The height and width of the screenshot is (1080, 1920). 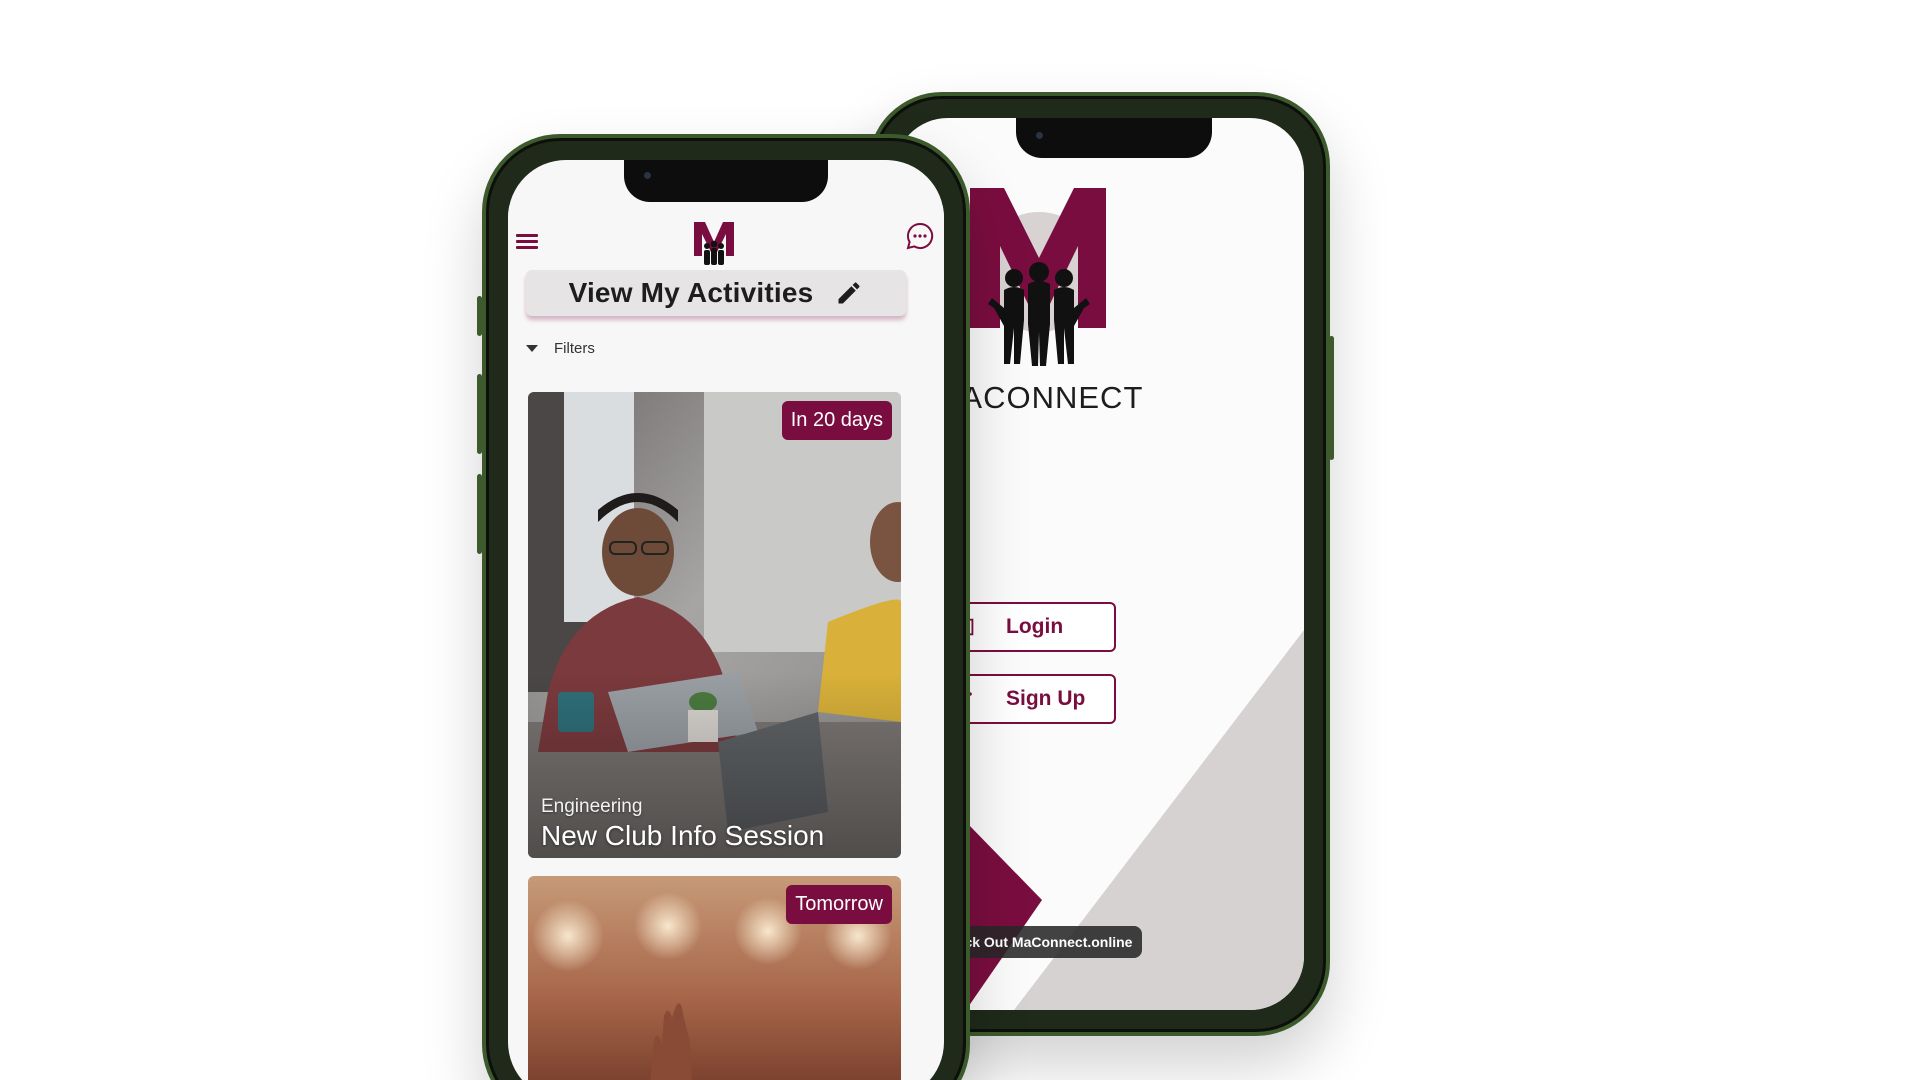 I want to click on date-badge: In 20 days, so click(x=836, y=420).